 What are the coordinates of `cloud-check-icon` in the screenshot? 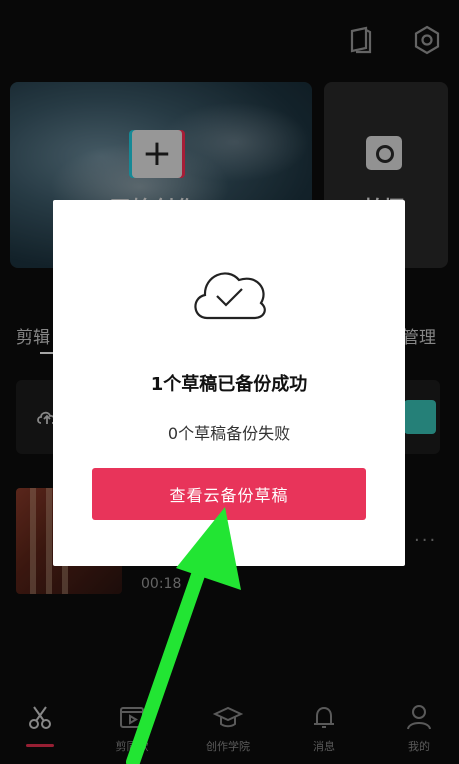 It's located at (229, 293).